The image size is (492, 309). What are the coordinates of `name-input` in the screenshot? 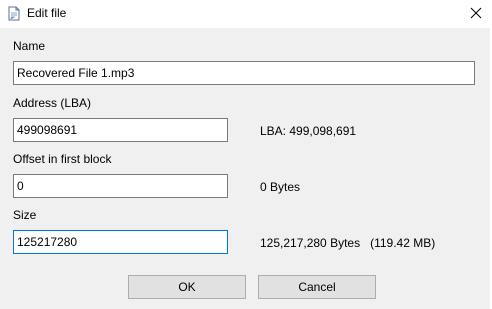 It's located at (244, 73).